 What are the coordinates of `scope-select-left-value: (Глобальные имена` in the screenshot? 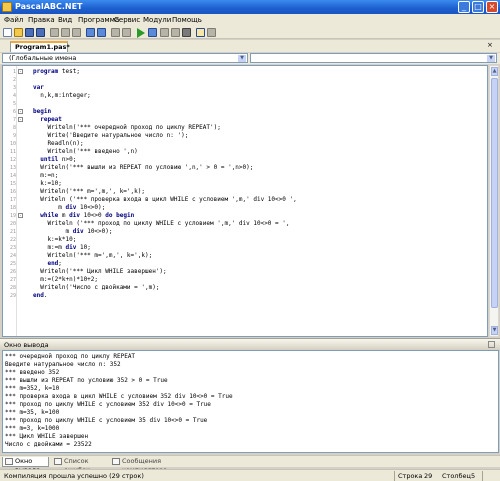 It's located at (43, 58).